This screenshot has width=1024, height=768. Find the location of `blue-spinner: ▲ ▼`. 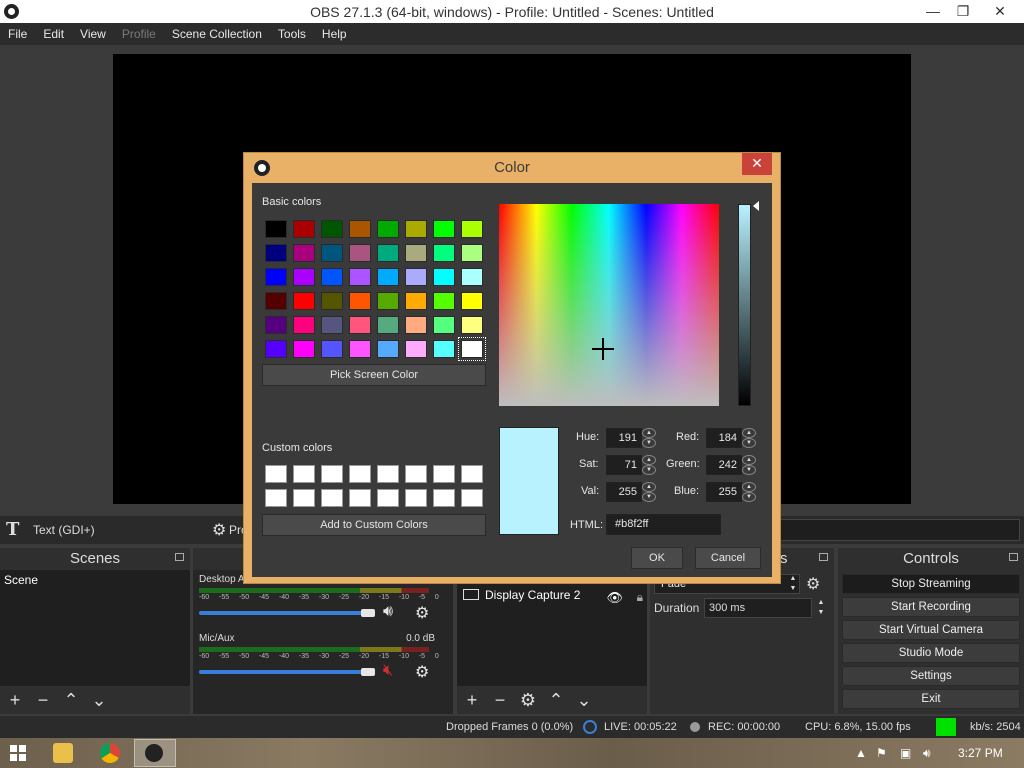

blue-spinner: ▲ ▼ is located at coordinates (749, 492).